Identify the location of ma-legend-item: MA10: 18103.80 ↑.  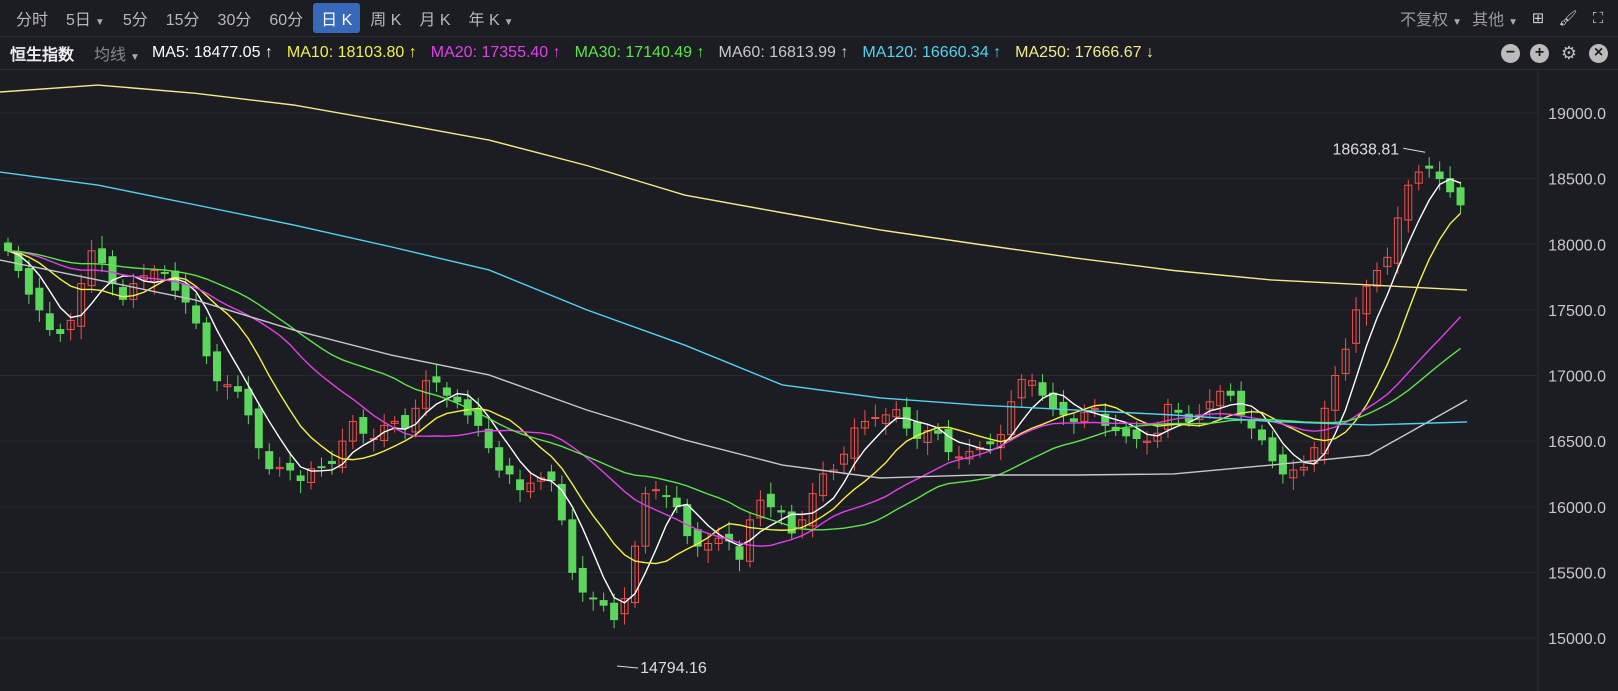
(351, 52).